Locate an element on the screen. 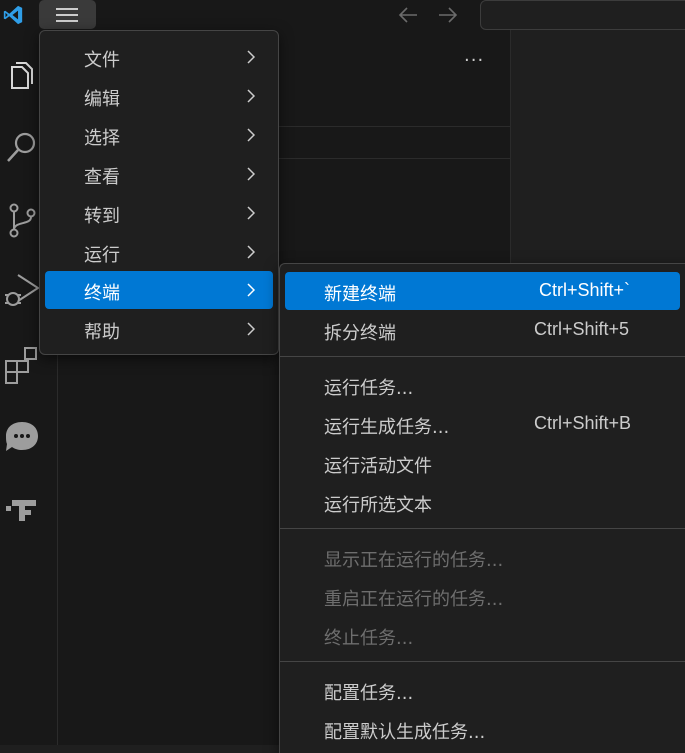  run-selected-text-item: 运行所选文本 is located at coordinates (482, 502).